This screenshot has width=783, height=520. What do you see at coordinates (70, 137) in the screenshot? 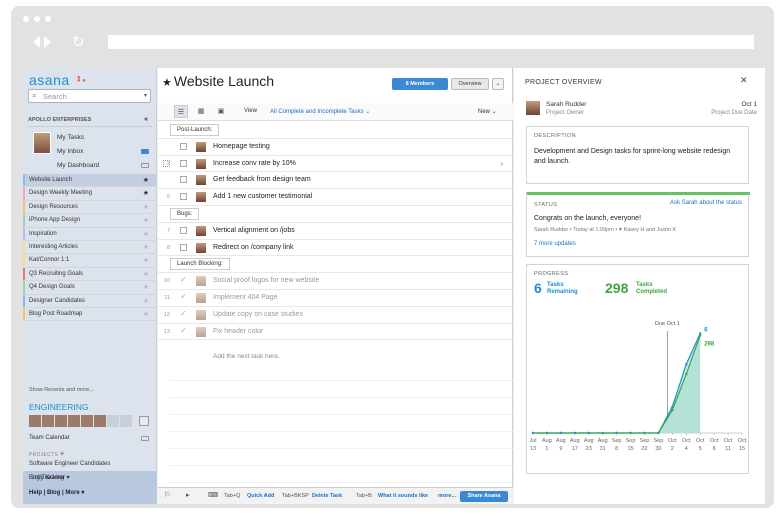
I see `my-tasks-link: My Tasks` at bounding box center [70, 137].